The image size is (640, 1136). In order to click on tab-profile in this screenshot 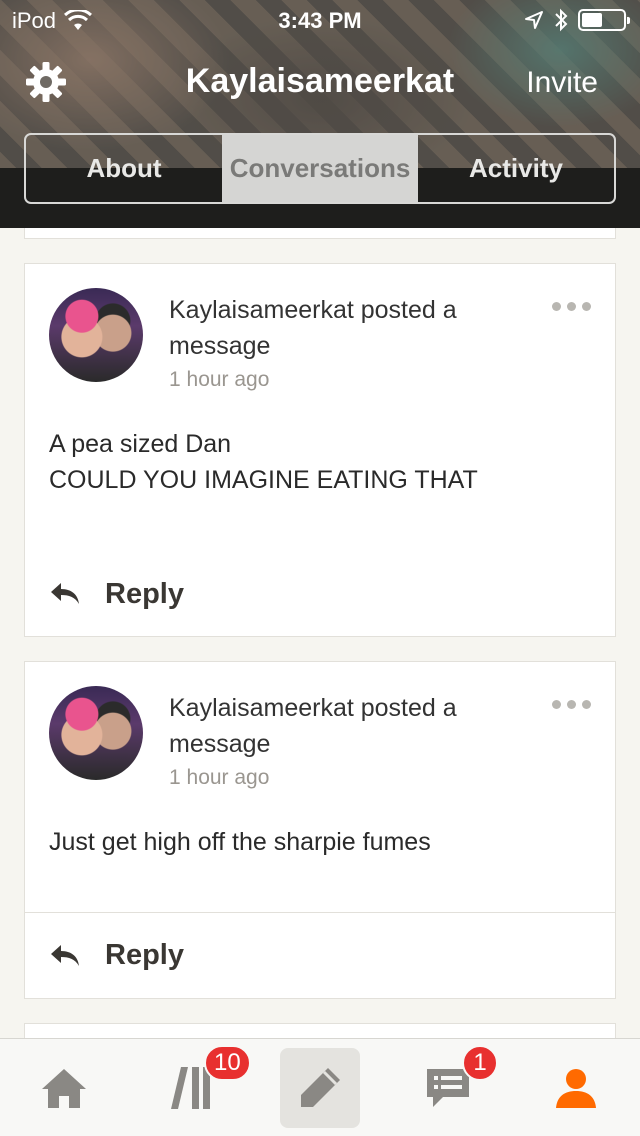, I will do `click(576, 1087)`.